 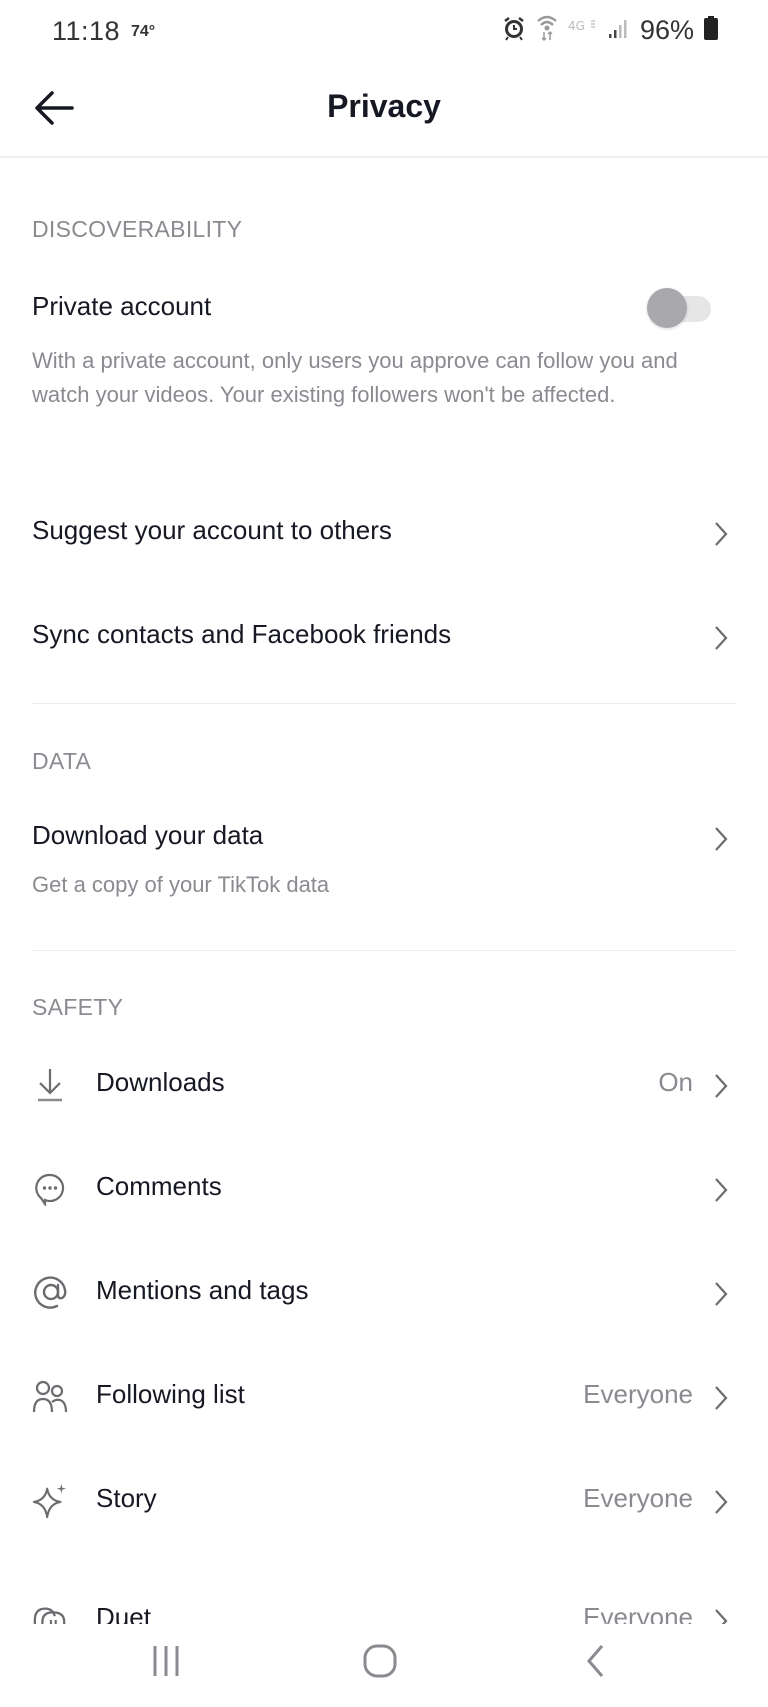 What do you see at coordinates (384, 1293) in the screenshot?
I see `mentions-row: Mentions and tags` at bounding box center [384, 1293].